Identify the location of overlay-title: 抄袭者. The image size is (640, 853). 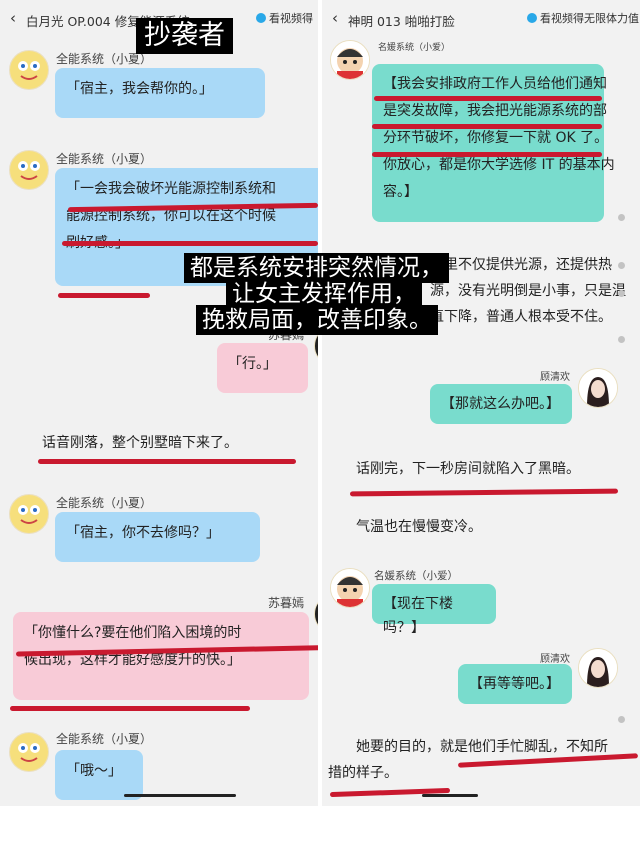
(184, 36).